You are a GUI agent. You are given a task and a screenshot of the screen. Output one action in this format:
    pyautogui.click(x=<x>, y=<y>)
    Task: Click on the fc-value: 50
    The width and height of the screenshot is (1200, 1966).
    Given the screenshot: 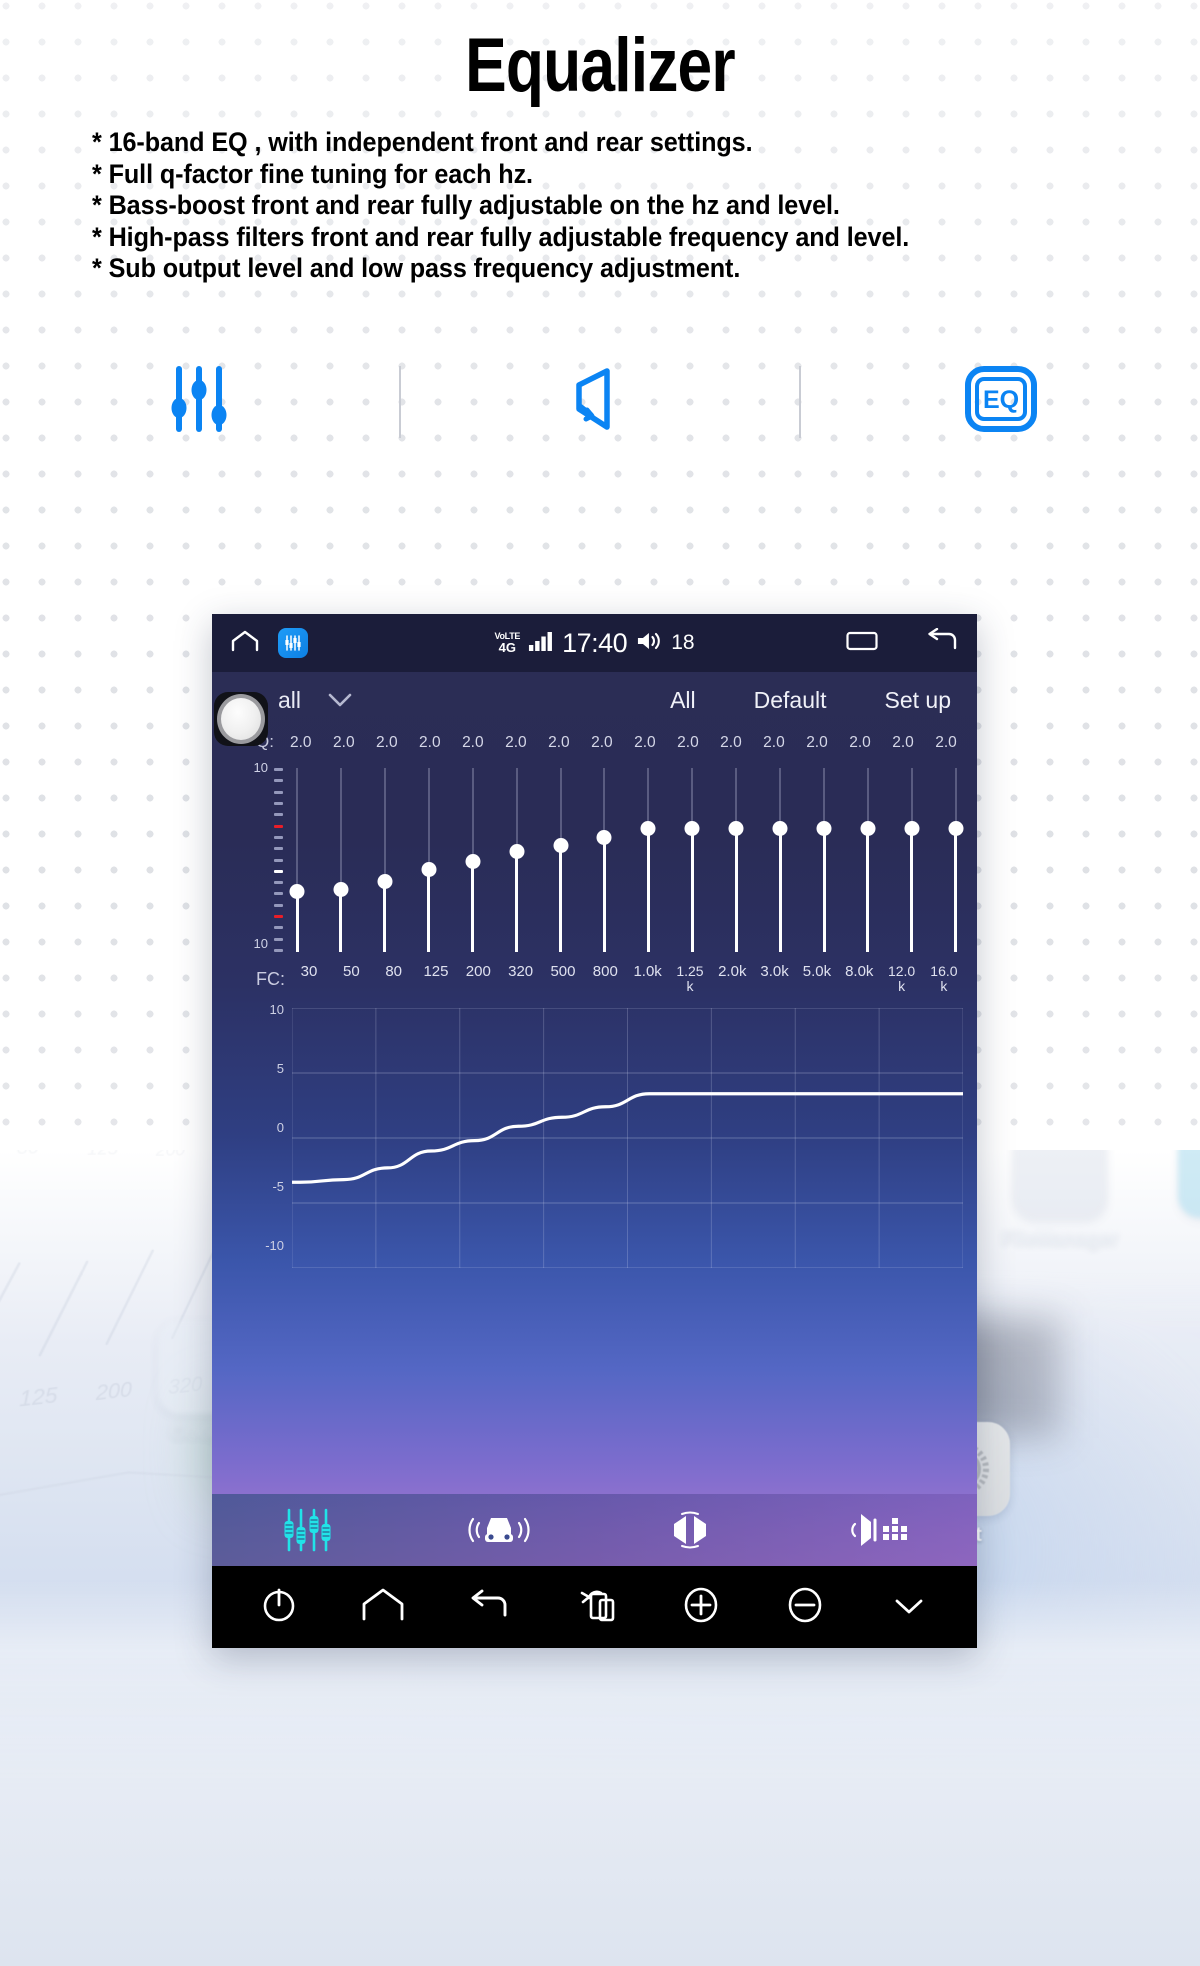 What is the action you would take?
    pyautogui.click(x=351, y=979)
    